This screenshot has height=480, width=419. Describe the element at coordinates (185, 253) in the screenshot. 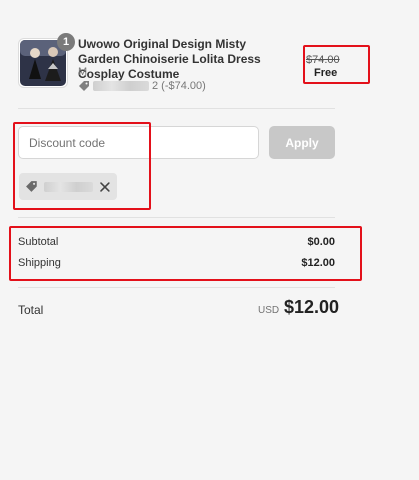

I see `summary-highlight-box` at that location.